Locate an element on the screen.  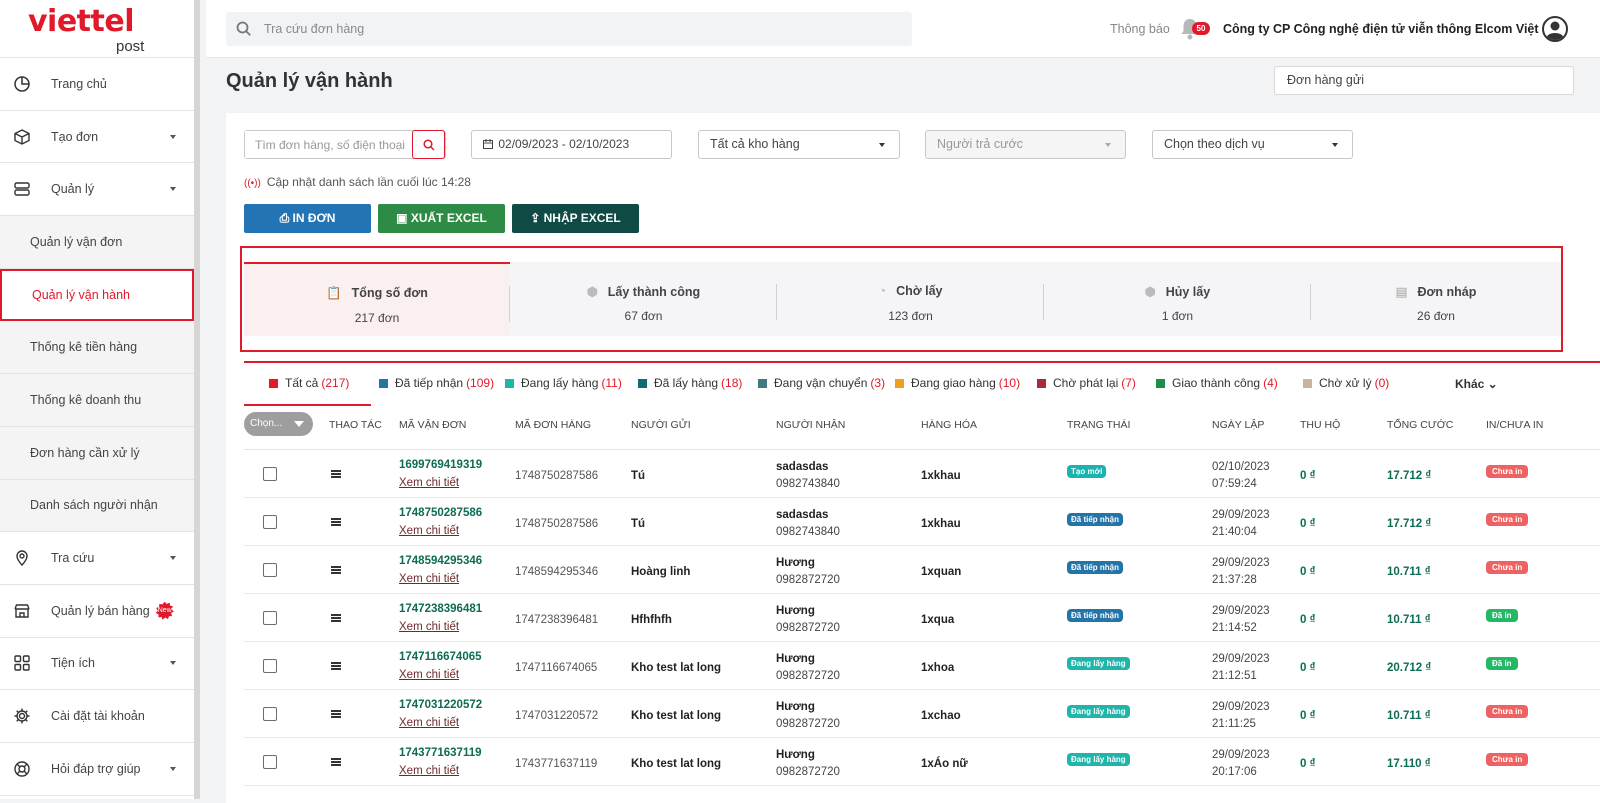
search-bar is located at coordinates (569, 29).